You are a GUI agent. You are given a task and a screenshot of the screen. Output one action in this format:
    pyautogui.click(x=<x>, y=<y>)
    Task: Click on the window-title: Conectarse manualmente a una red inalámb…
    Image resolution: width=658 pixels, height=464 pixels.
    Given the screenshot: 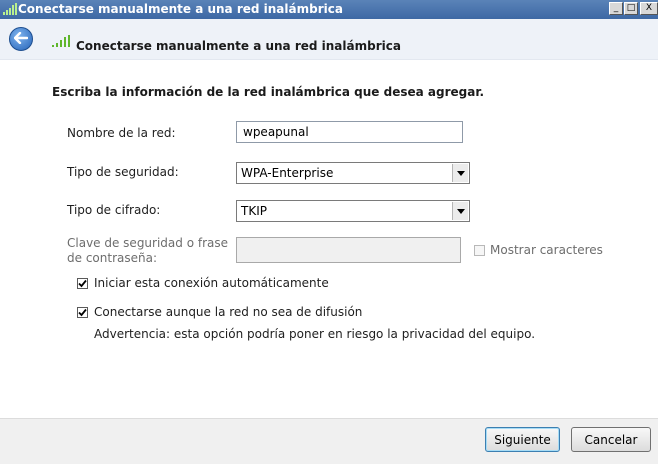 What is the action you would take?
    pyautogui.click(x=180, y=9)
    